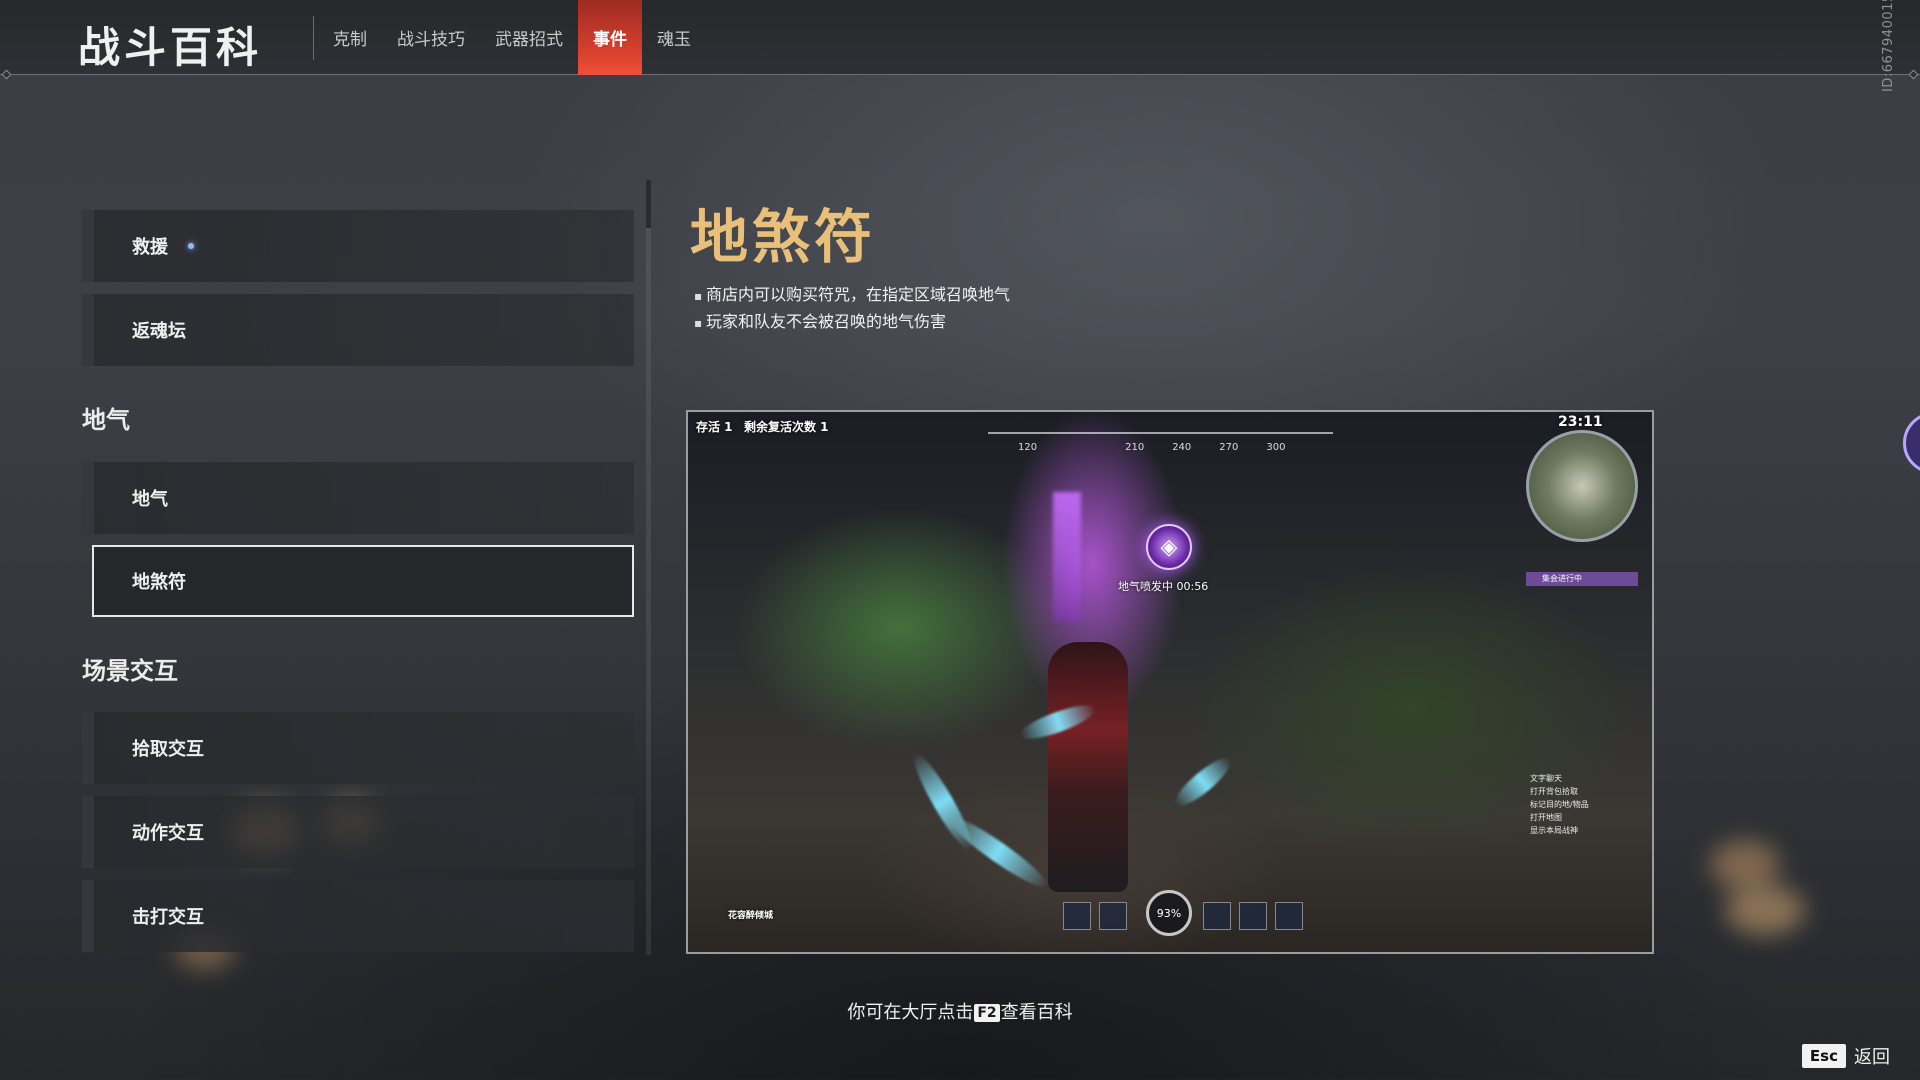 The width and height of the screenshot is (1920, 1080). Describe the element at coordinates (191, 246) in the screenshot. I see `new-dot-icon` at that location.